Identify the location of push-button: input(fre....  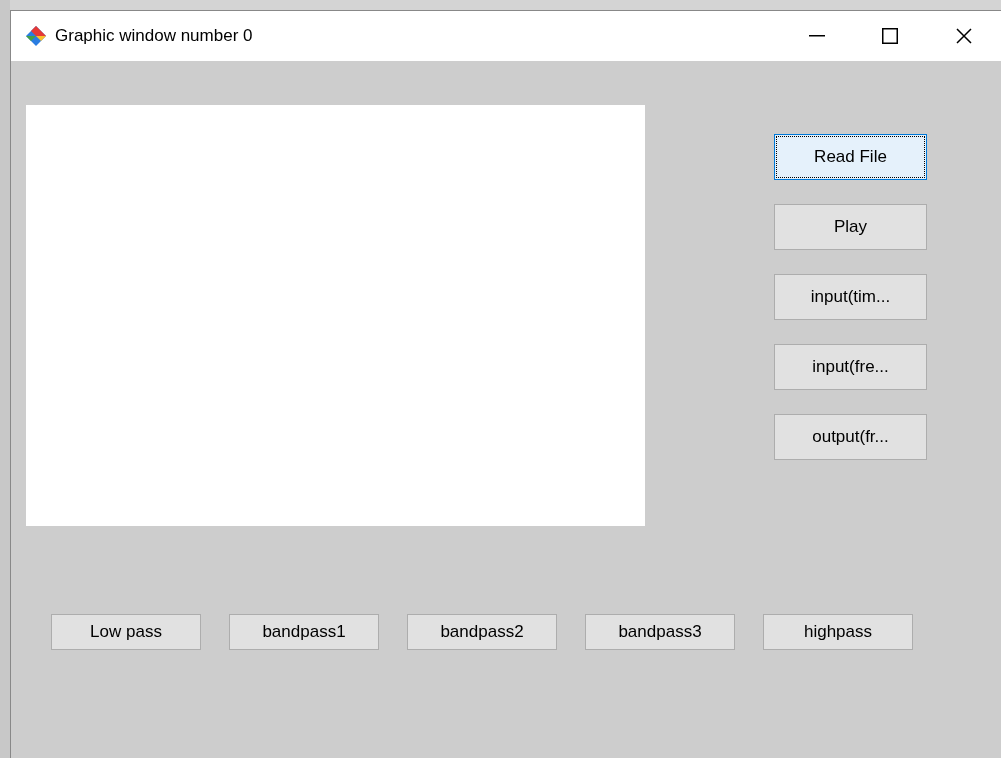
(850, 367).